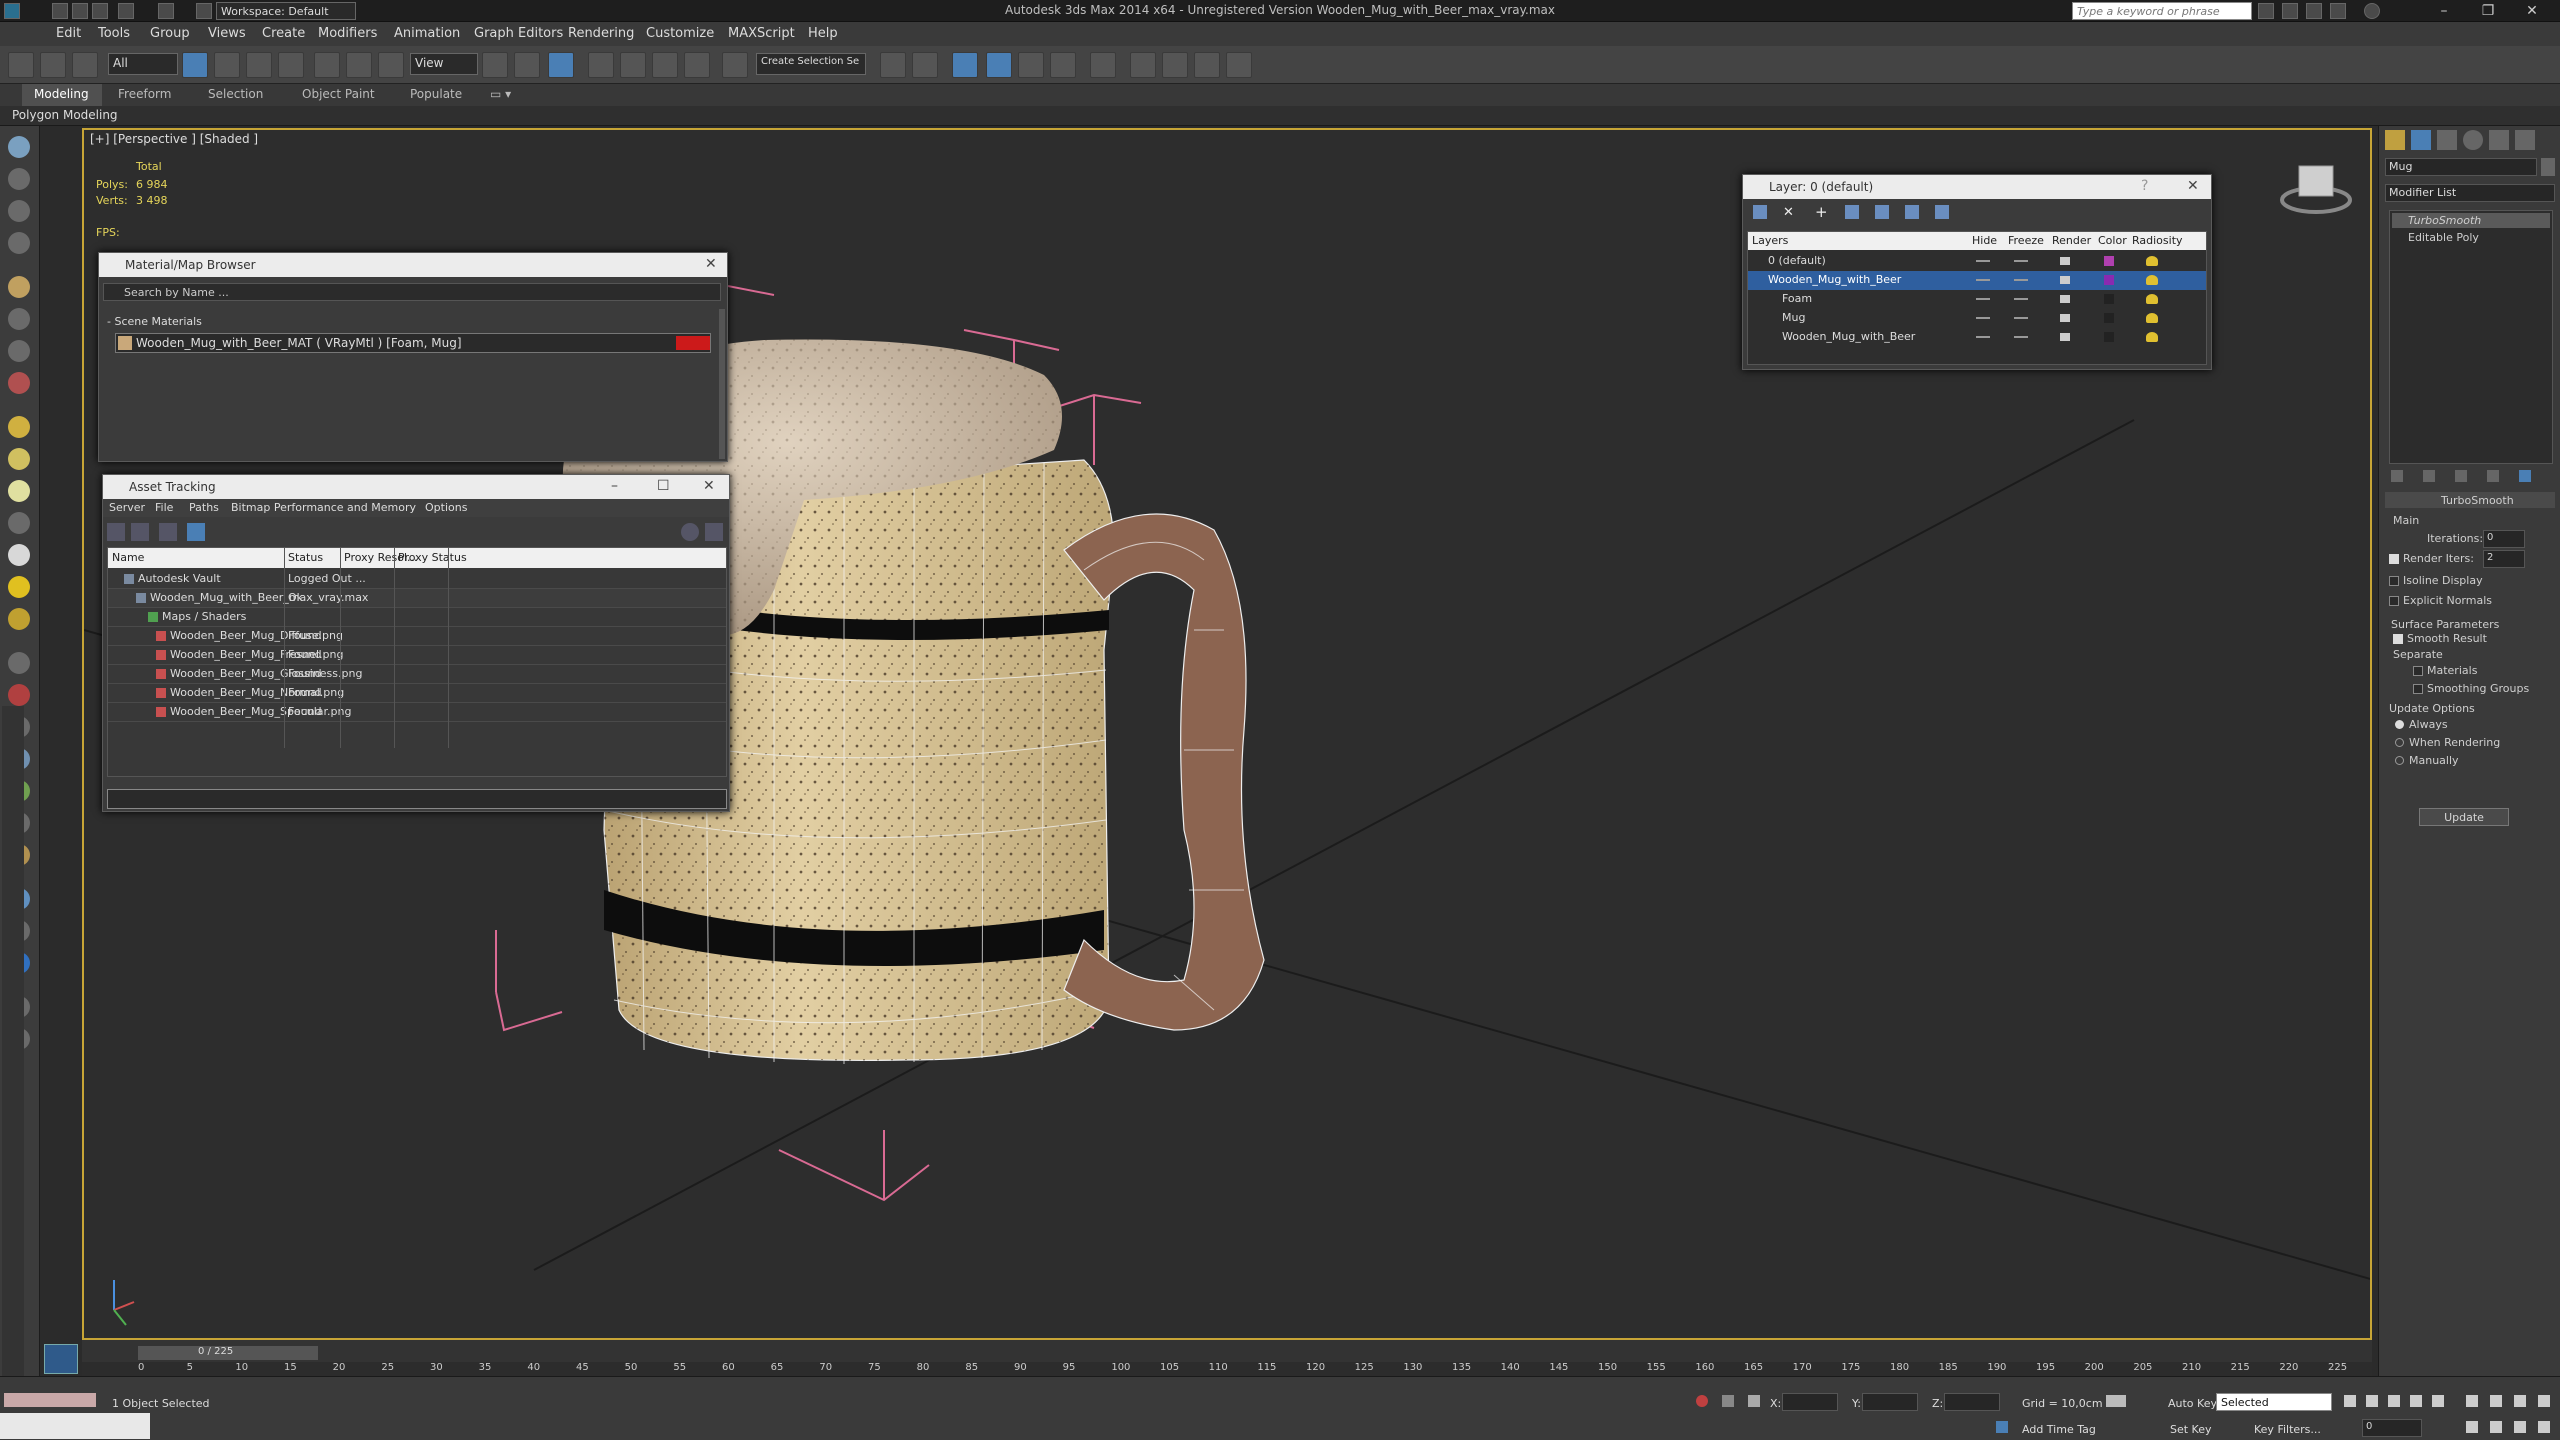  I want to click on materials-checkbox, so click(2418, 671).